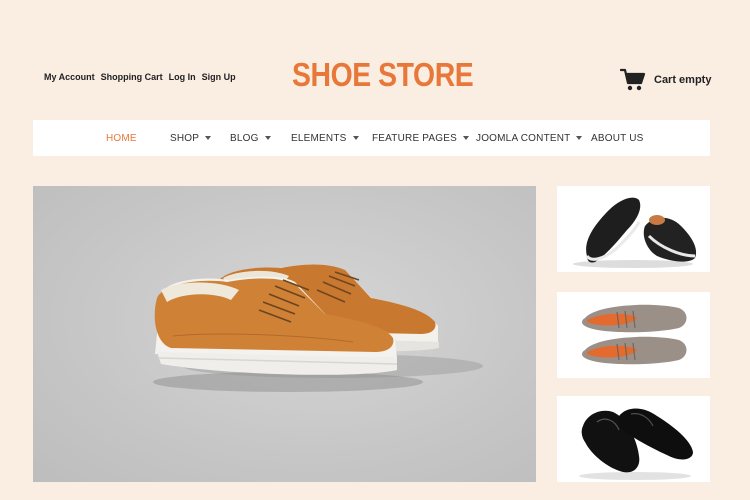  I want to click on nav-item-feature-pages: FEATURE PAGES, so click(421, 138).